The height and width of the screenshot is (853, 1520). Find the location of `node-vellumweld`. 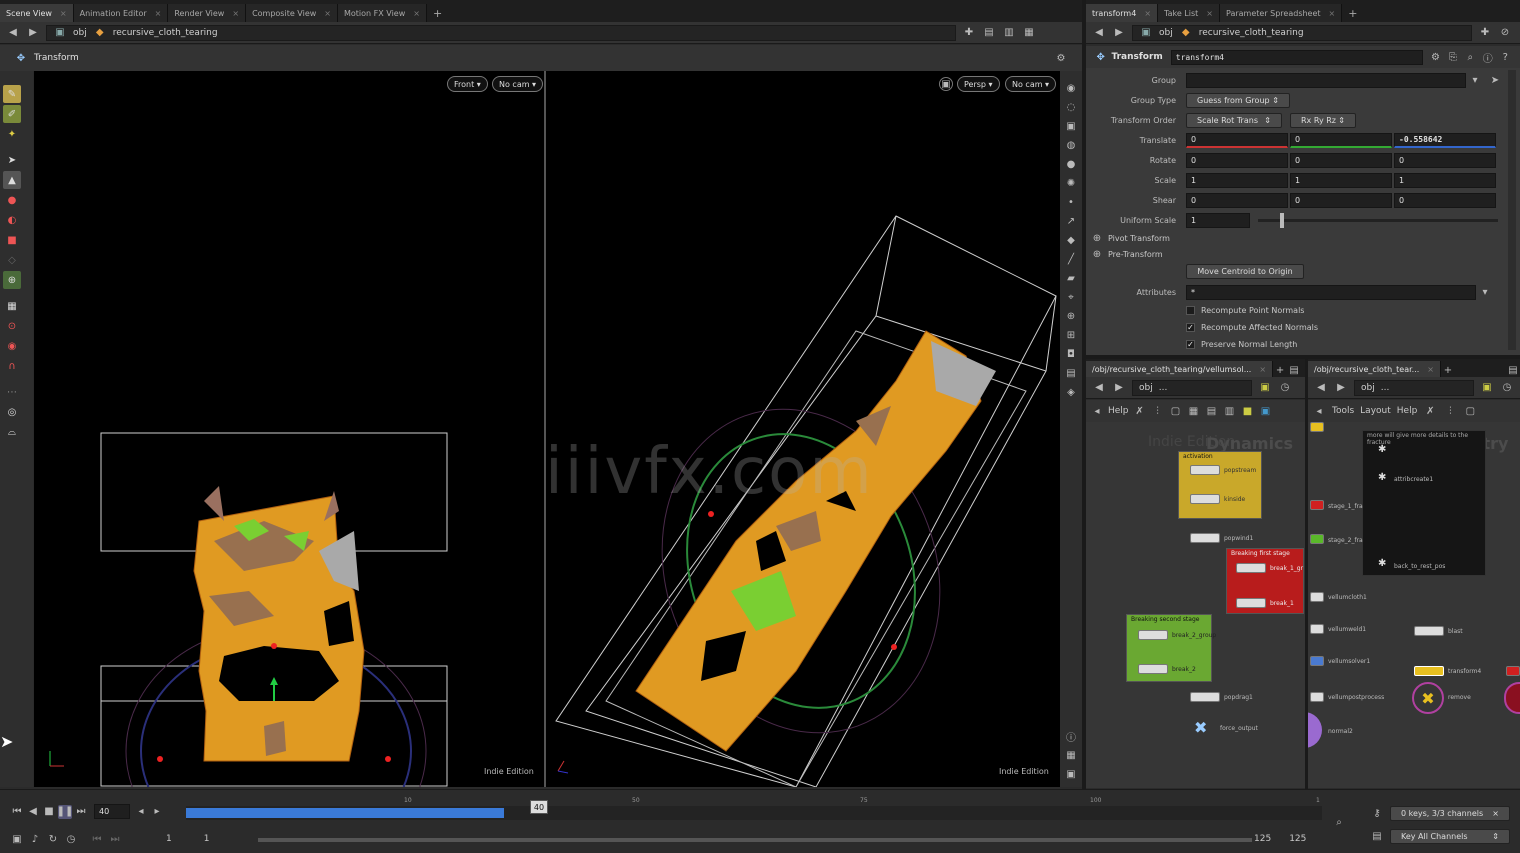

node-vellumweld is located at coordinates (1317, 629).